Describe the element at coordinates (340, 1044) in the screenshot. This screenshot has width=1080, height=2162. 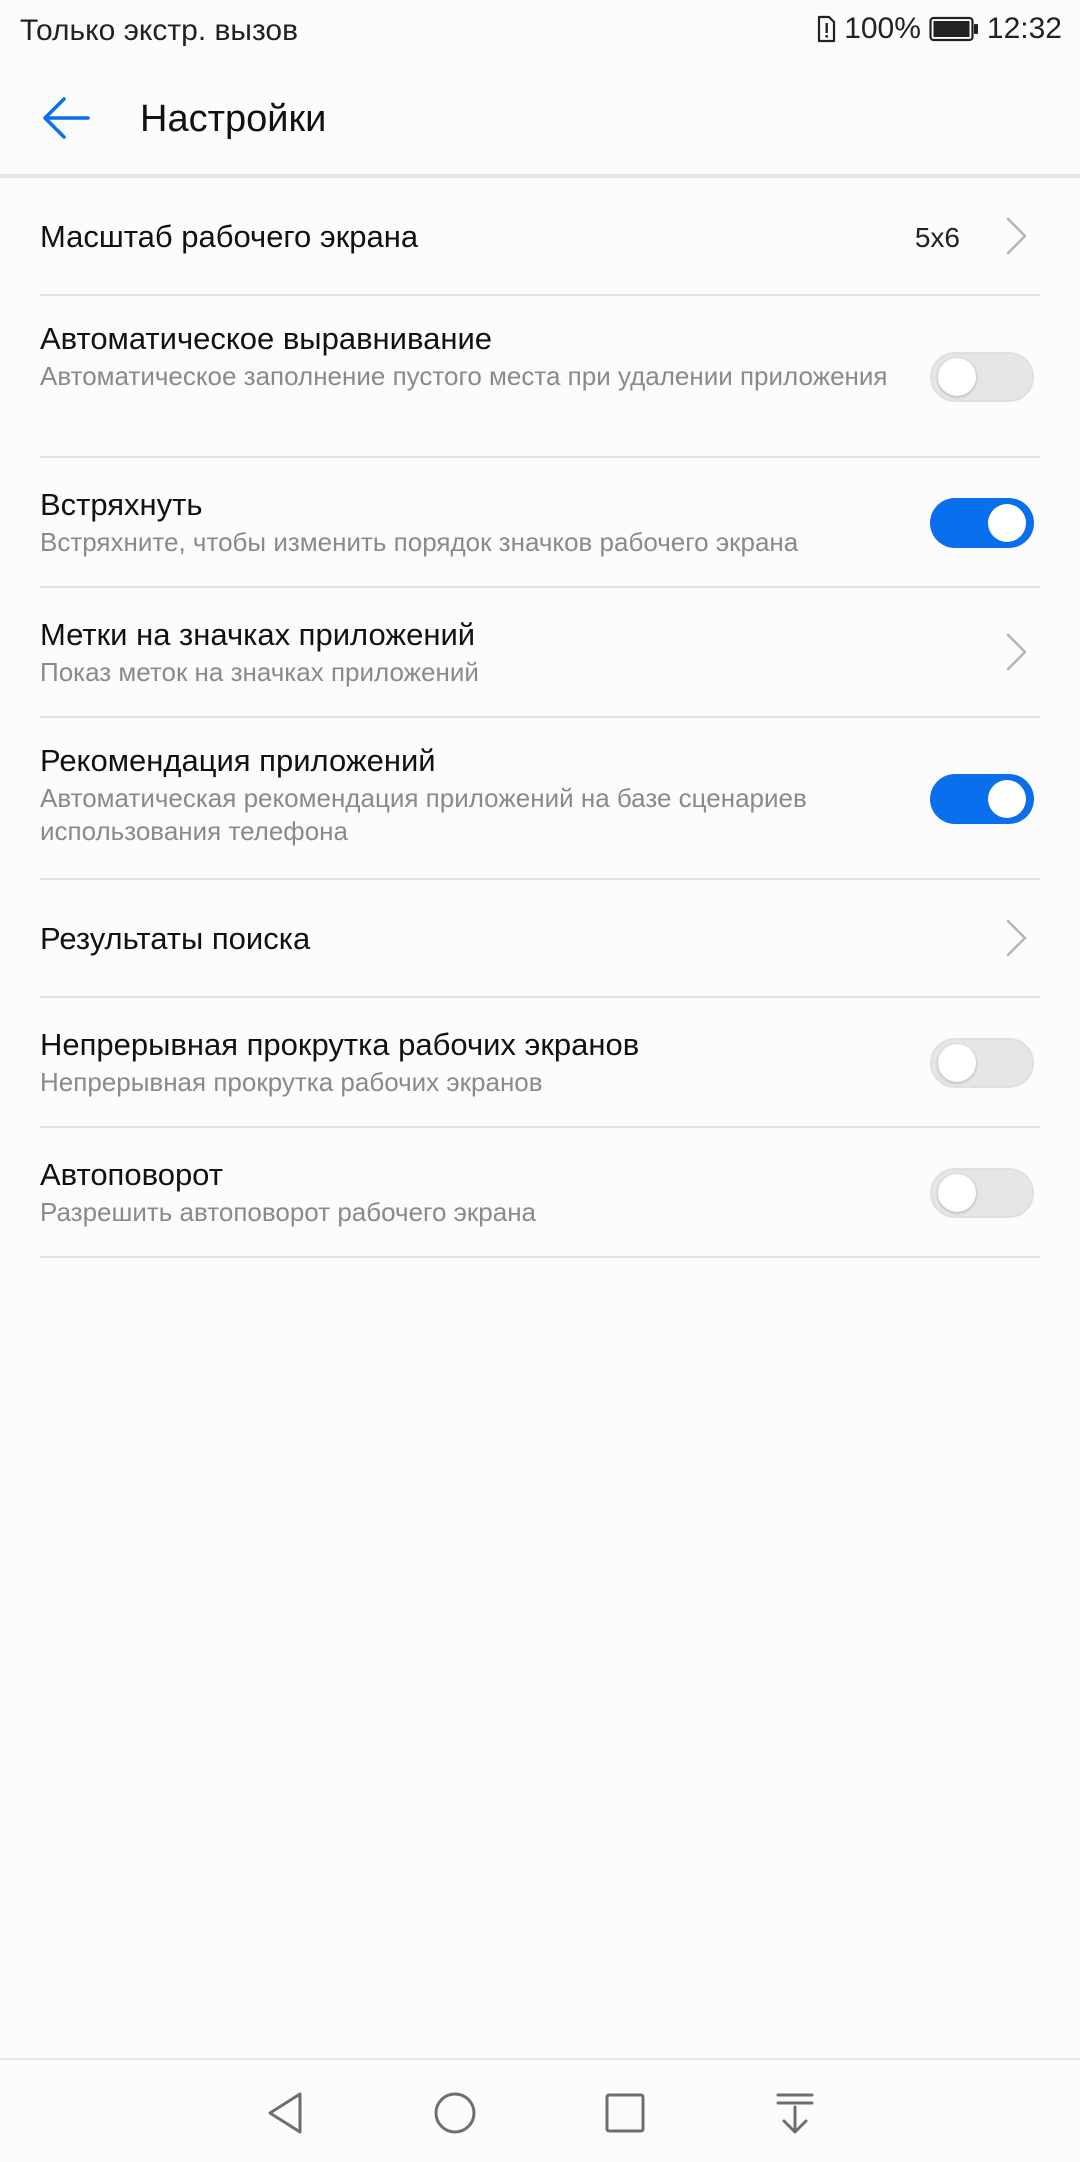
I see `setting-title: Непрерывная прокрутка рабочих экранов` at that location.